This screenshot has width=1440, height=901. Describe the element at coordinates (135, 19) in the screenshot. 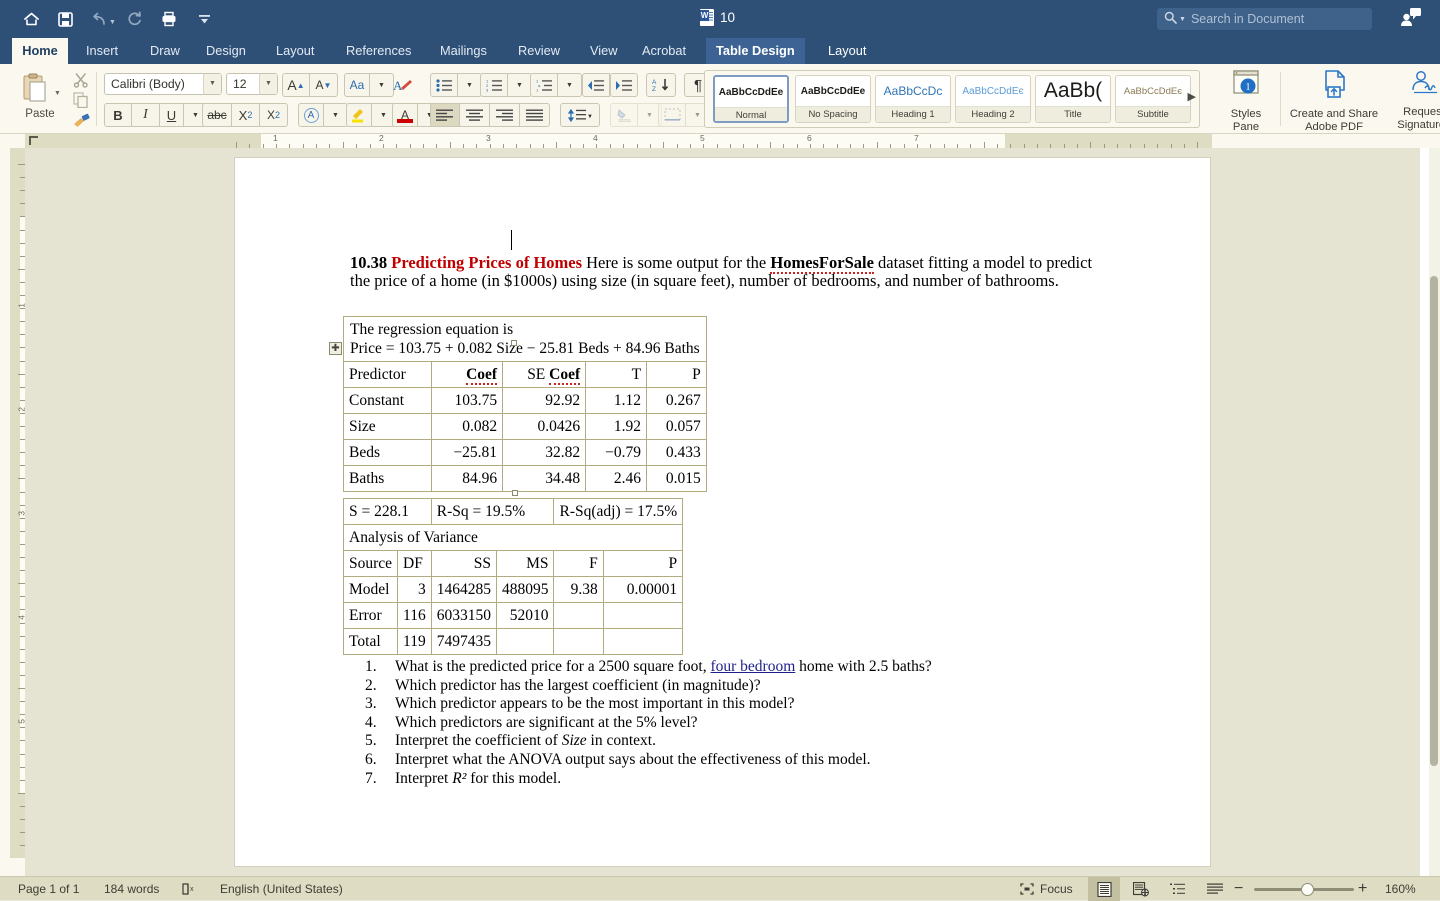

I see `redo-icon` at that location.